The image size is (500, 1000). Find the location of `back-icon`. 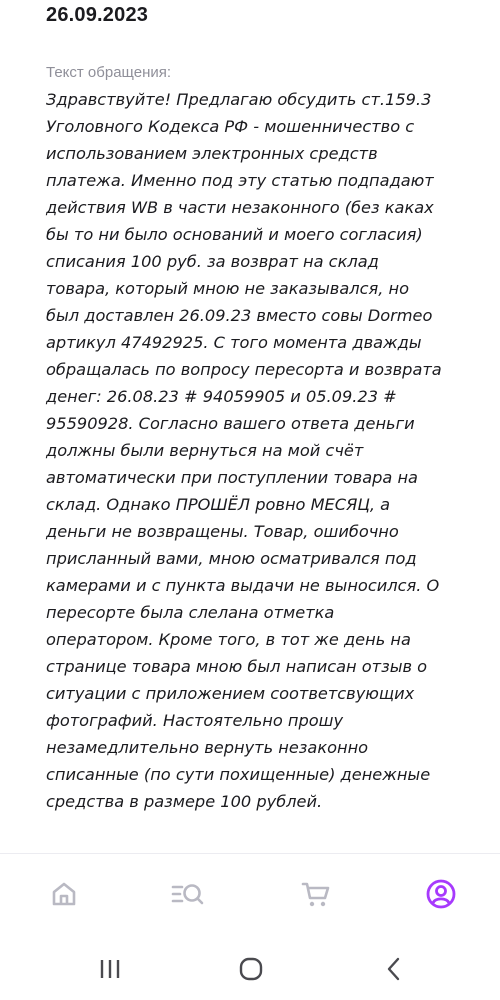

back-icon is located at coordinates (393, 969).